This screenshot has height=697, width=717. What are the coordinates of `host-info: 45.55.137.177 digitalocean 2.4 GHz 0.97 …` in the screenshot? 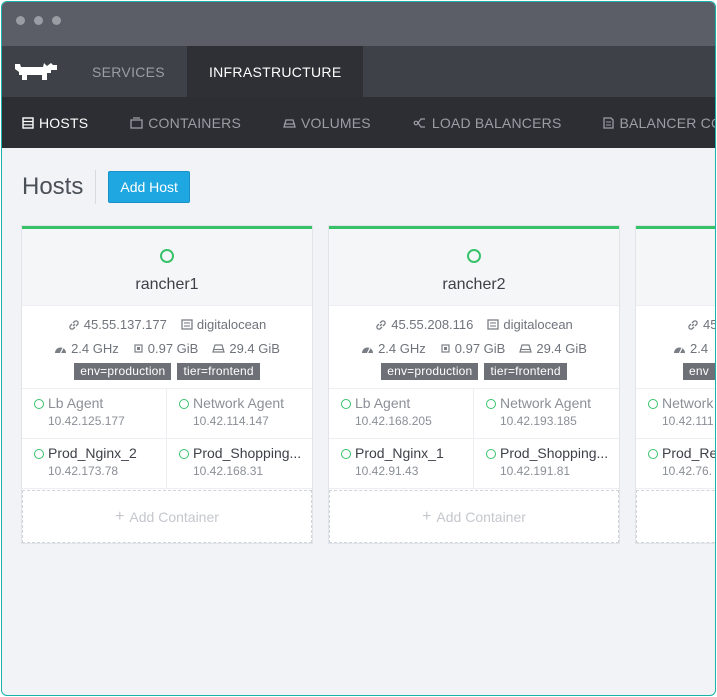 It's located at (167, 347).